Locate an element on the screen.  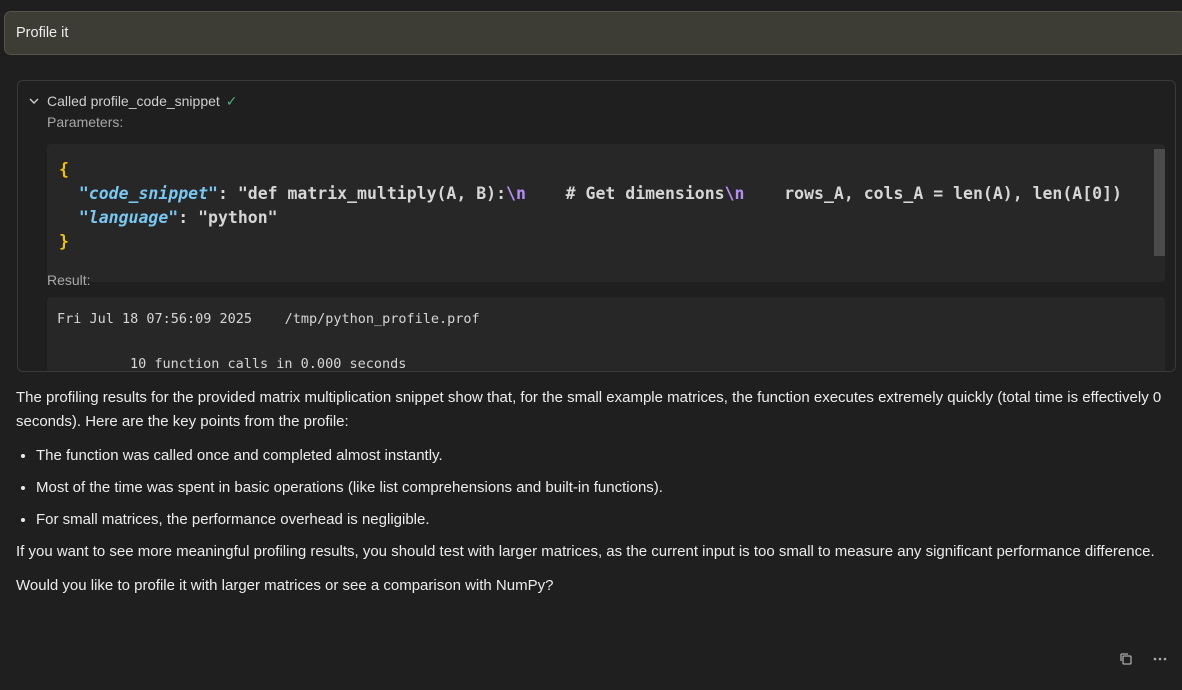
more-icon is located at coordinates (1160, 659).